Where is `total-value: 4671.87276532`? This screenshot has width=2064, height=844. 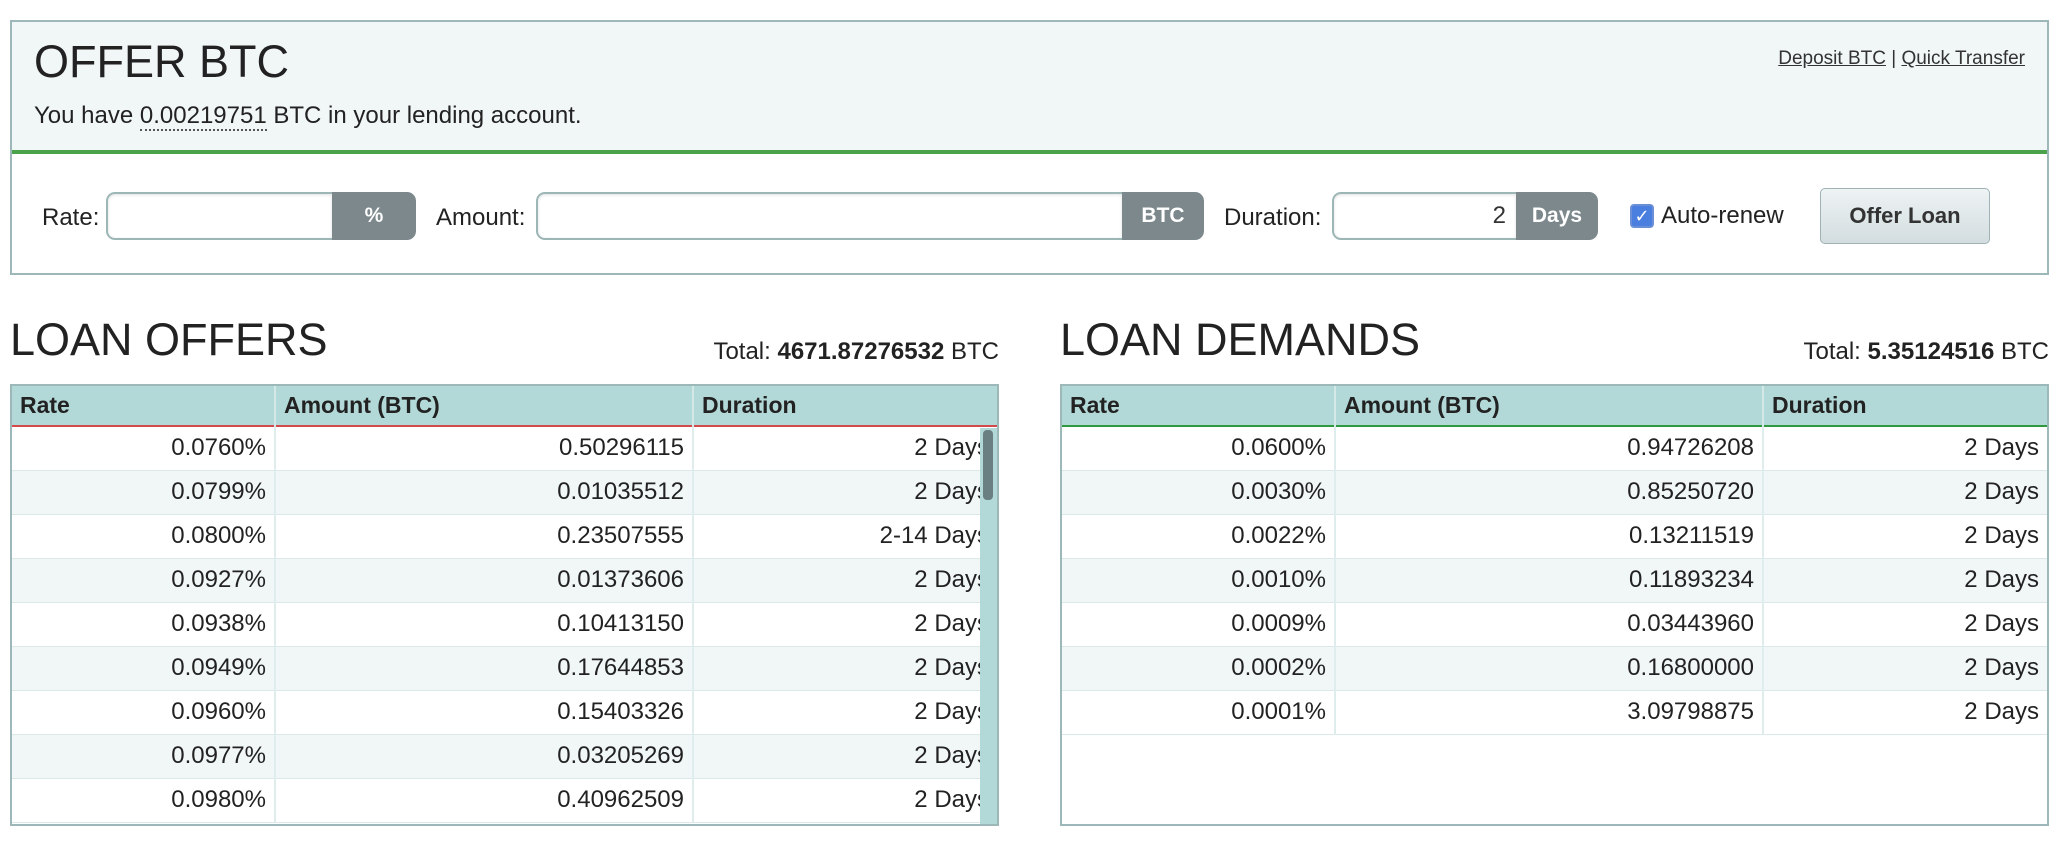
total-value: 4671.87276532 is located at coordinates (861, 351).